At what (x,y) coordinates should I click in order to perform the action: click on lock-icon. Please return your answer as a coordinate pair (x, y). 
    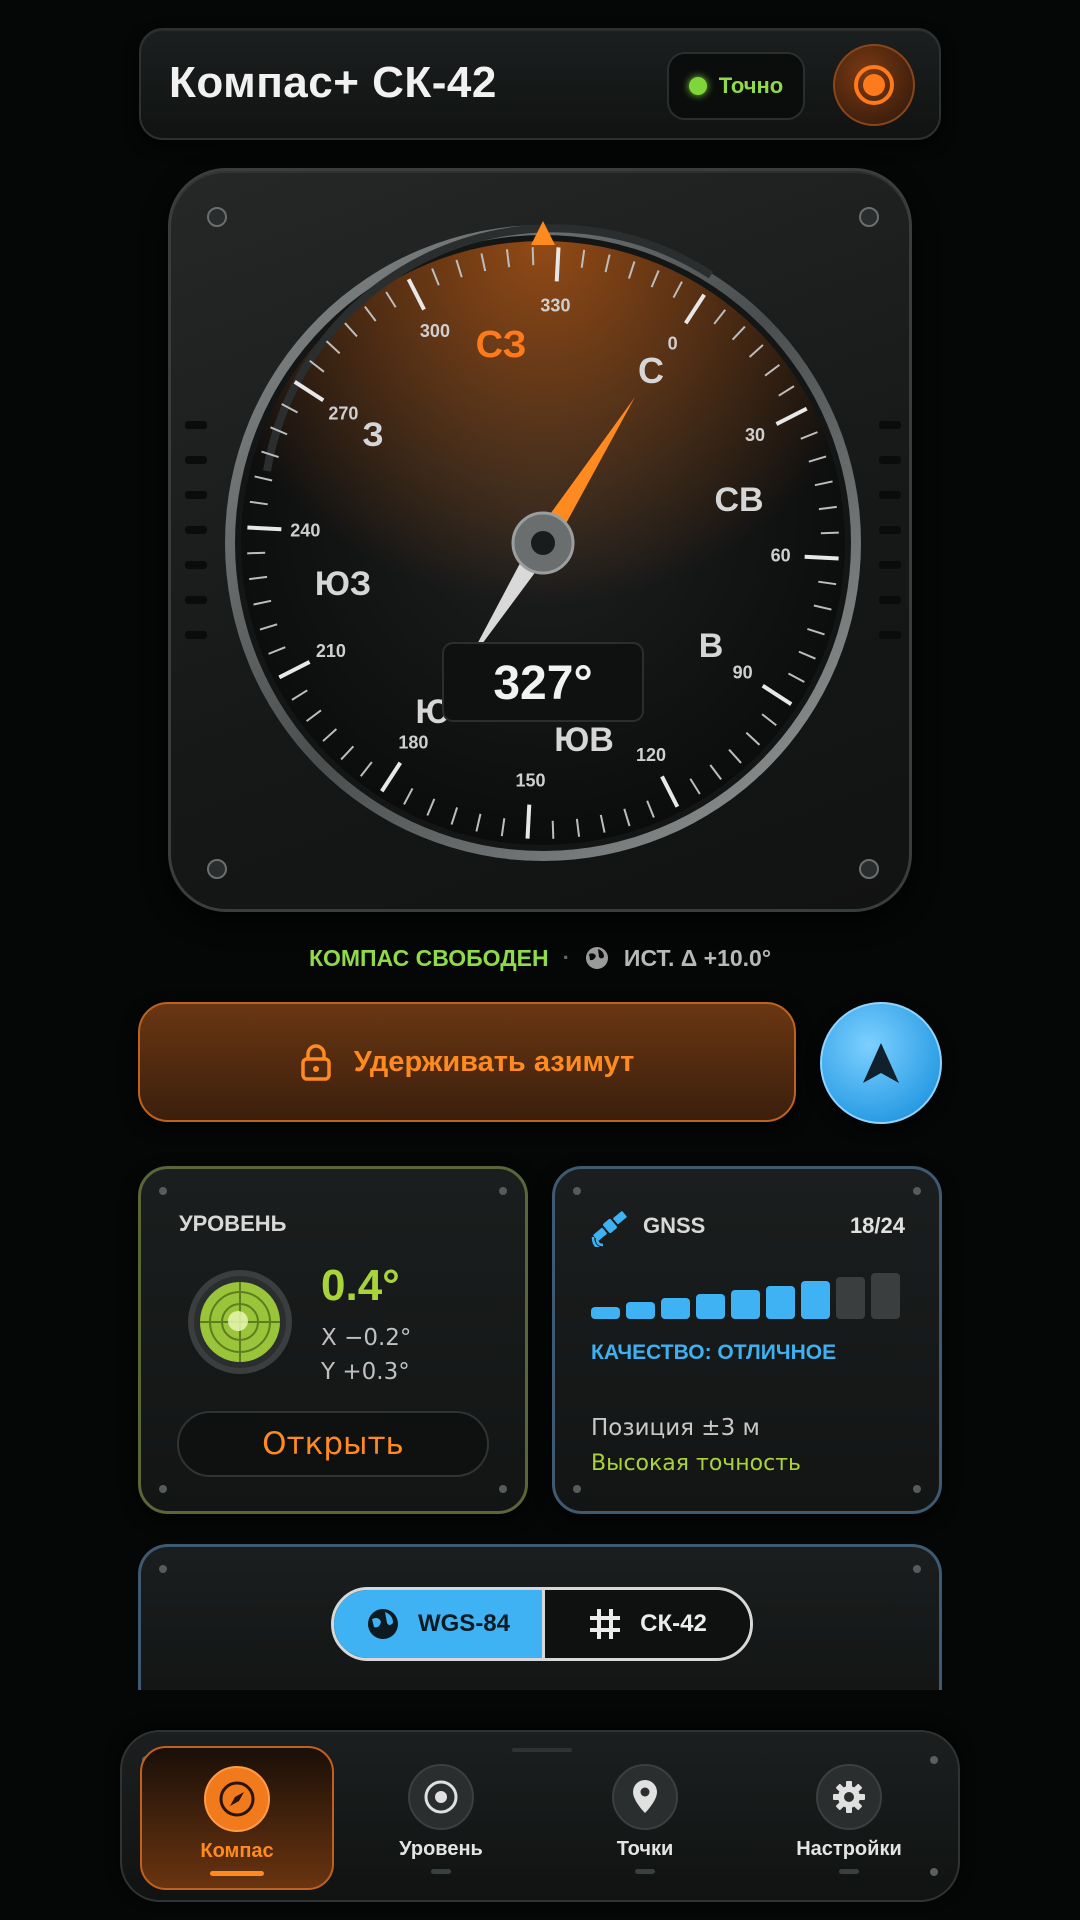
    Looking at the image, I should click on (315, 1062).